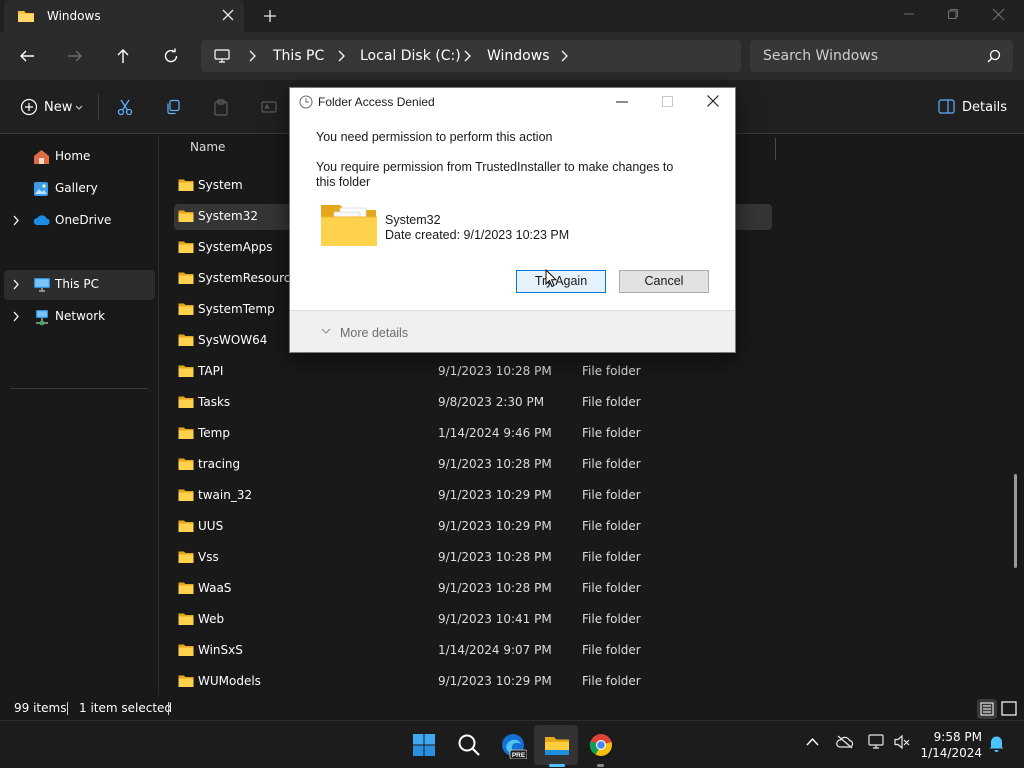 The height and width of the screenshot is (768, 1024). Describe the element at coordinates (473, 589) in the screenshot. I see `file-row: WaaS 9/1/2023 10:28 PM File folder` at that location.